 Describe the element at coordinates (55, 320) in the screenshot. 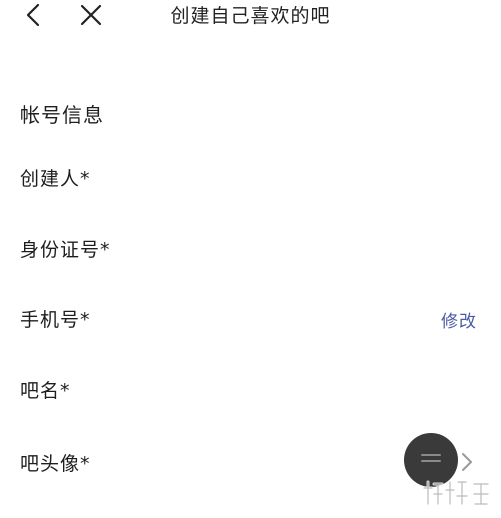

I see `phone-label: 手机号*` at that location.